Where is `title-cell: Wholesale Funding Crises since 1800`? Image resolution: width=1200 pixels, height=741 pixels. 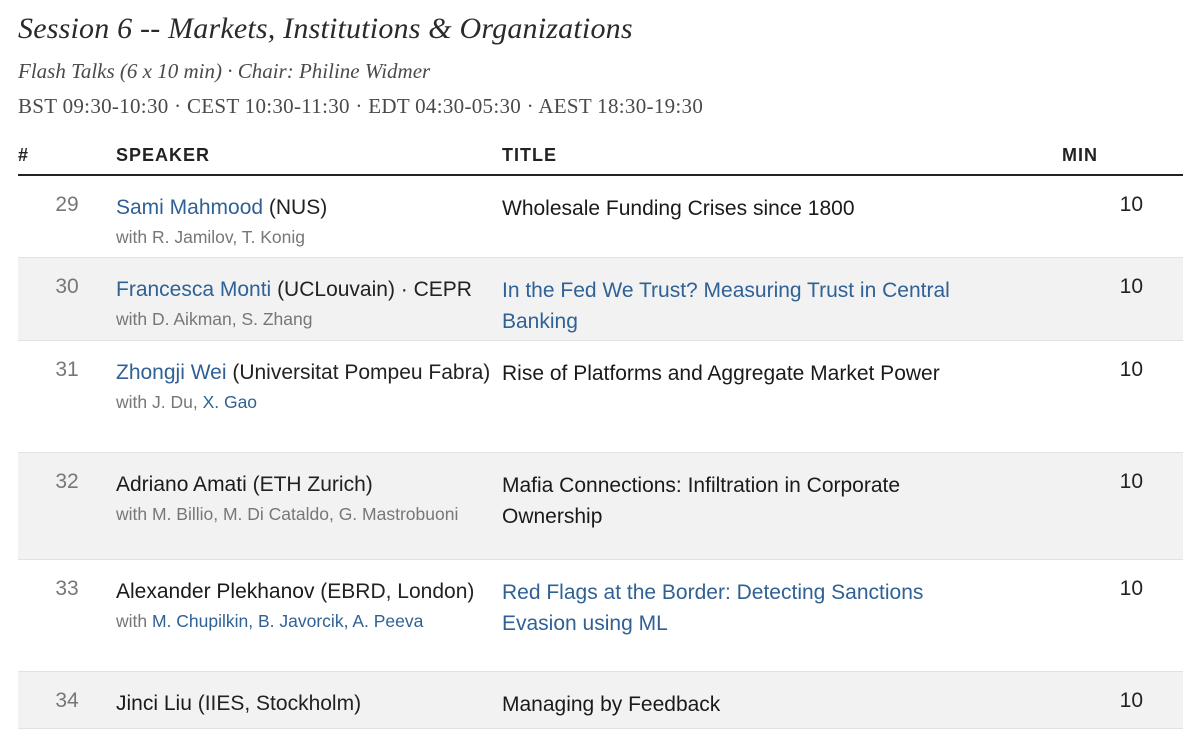
title-cell: Wholesale Funding Crises since 1800 is located at coordinates (782, 216).